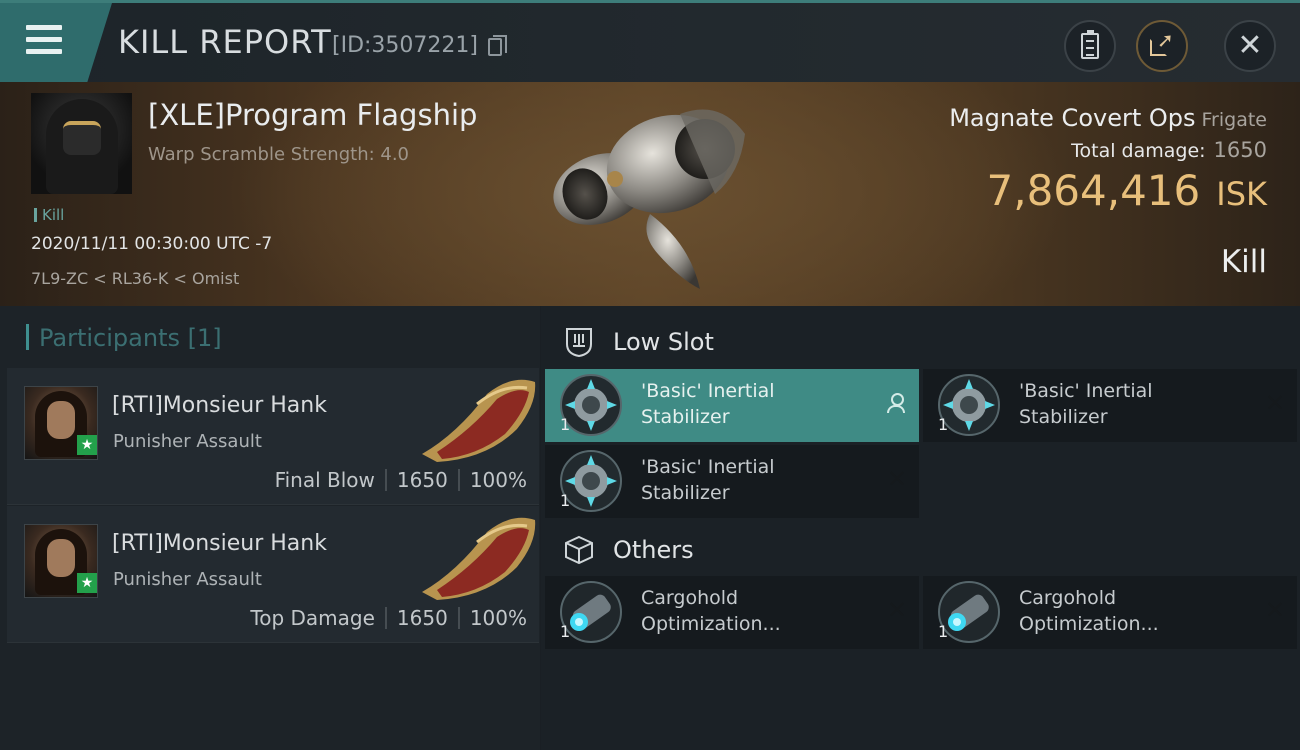 This screenshot has height=750, width=1300. Describe the element at coordinates (1162, 43) in the screenshot. I see `share-icon` at that location.